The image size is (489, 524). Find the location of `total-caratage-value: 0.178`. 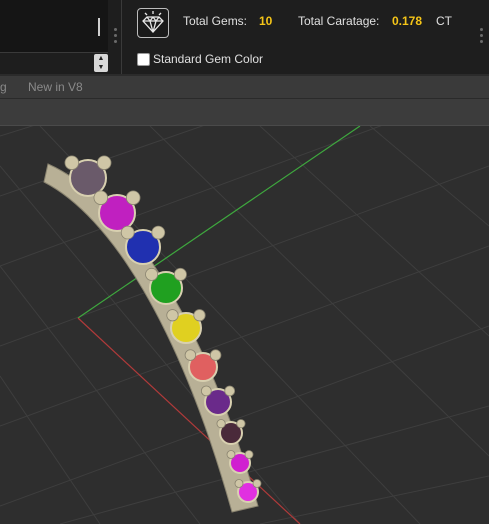

total-caratage-value: 0.178 is located at coordinates (407, 21).